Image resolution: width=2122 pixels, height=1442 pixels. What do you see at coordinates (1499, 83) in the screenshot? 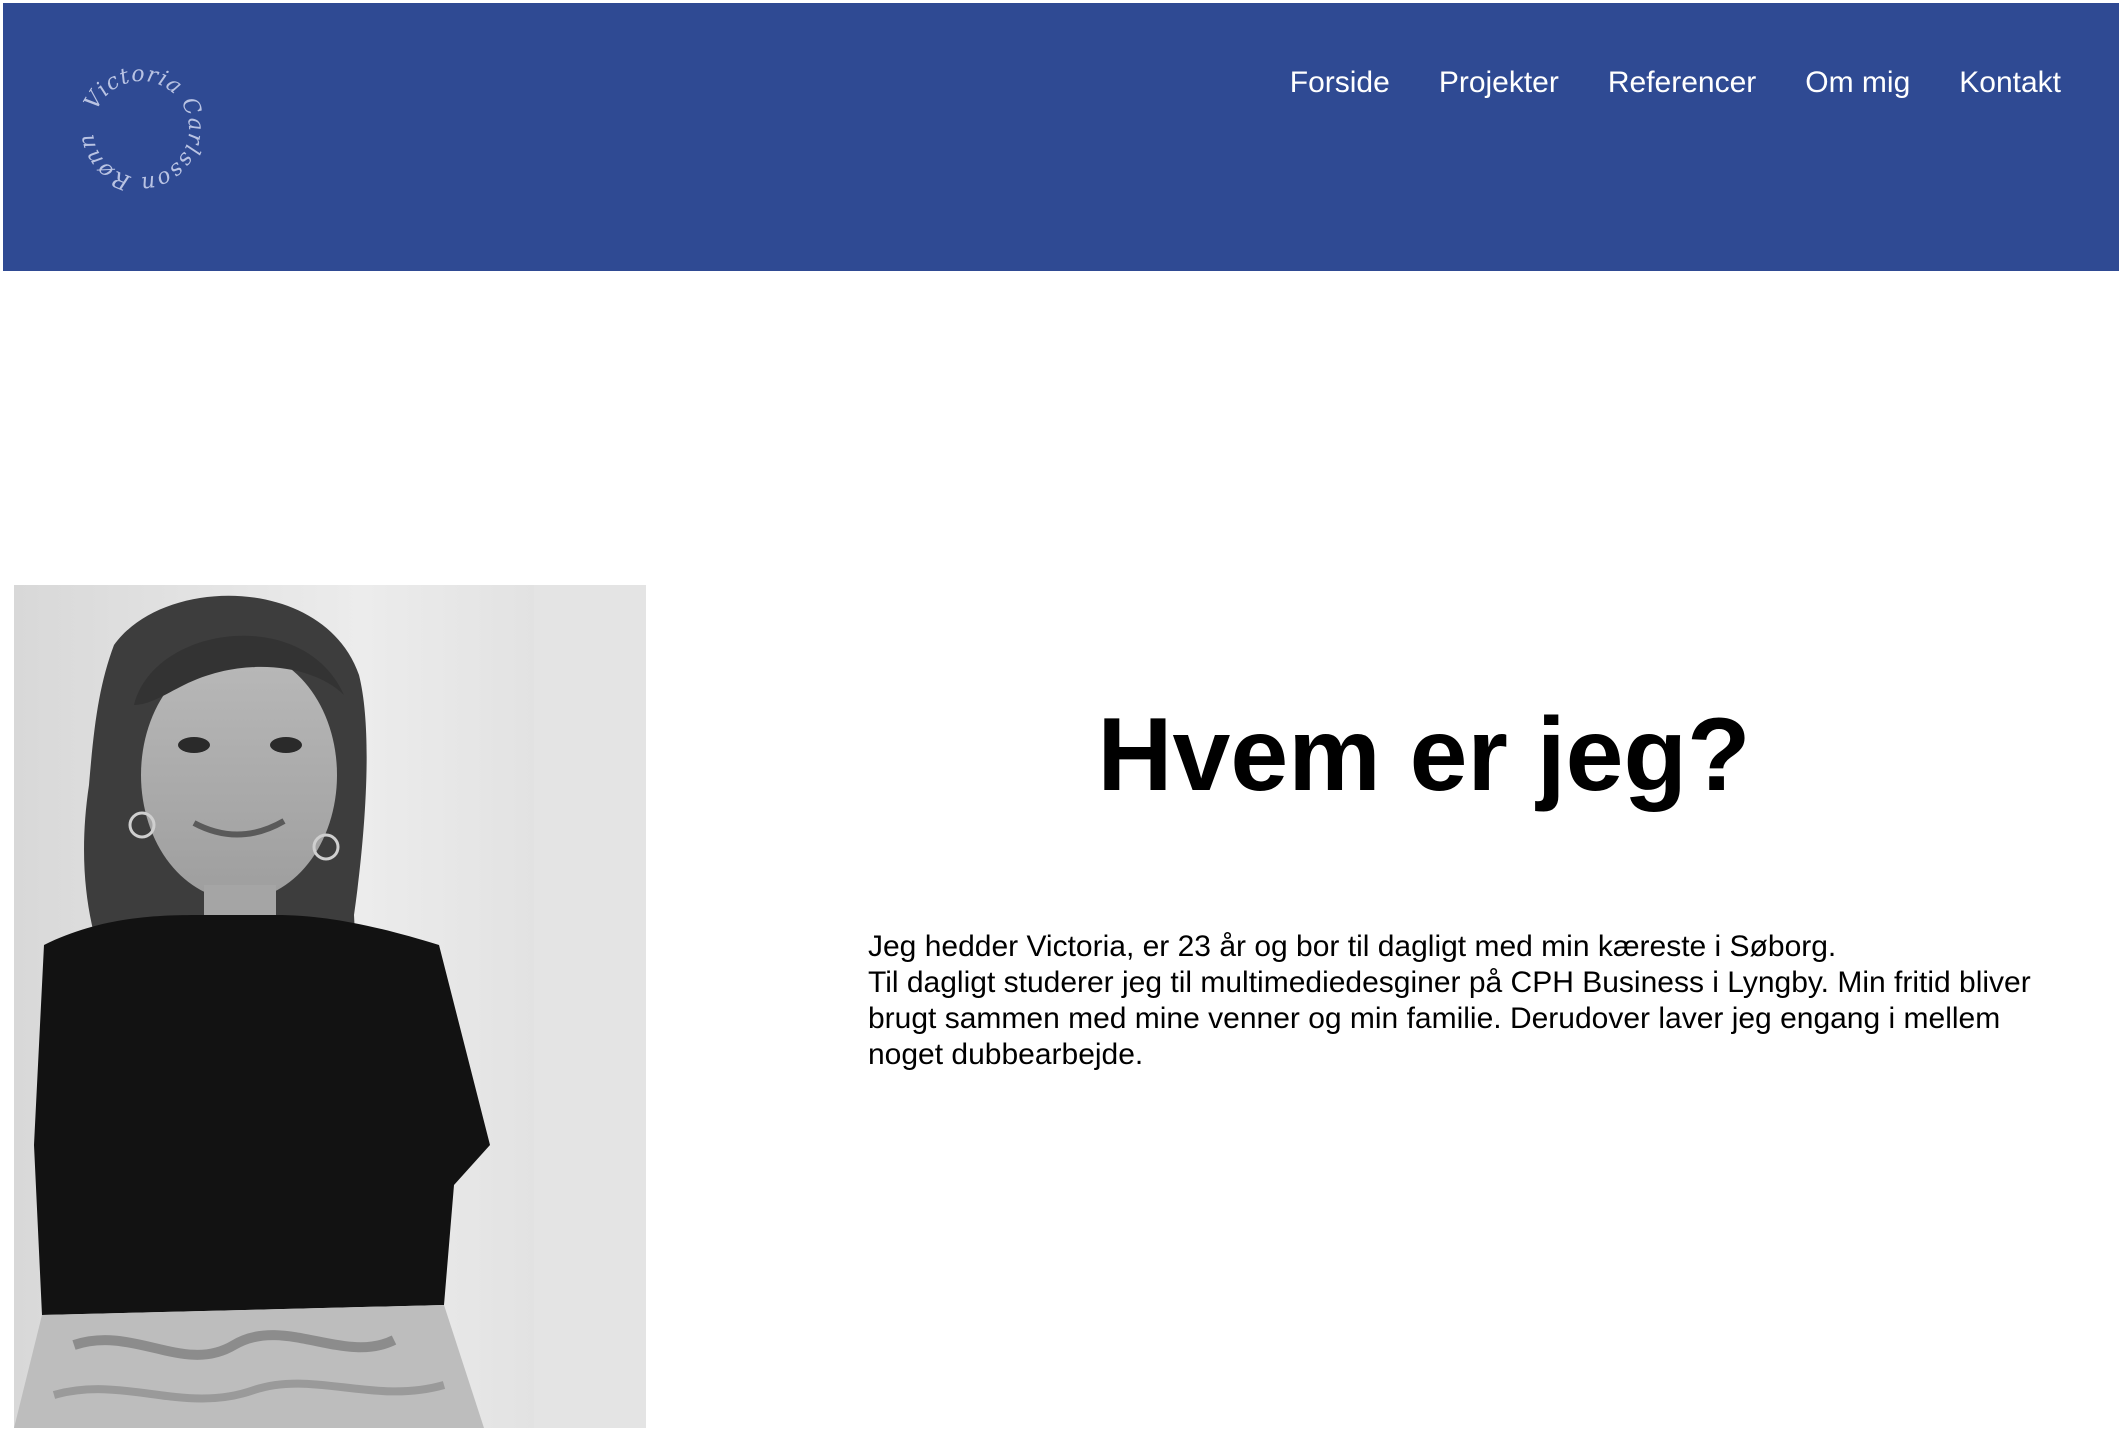
I see `nav-item-projekter: Projekter` at bounding box center [1499, 83].